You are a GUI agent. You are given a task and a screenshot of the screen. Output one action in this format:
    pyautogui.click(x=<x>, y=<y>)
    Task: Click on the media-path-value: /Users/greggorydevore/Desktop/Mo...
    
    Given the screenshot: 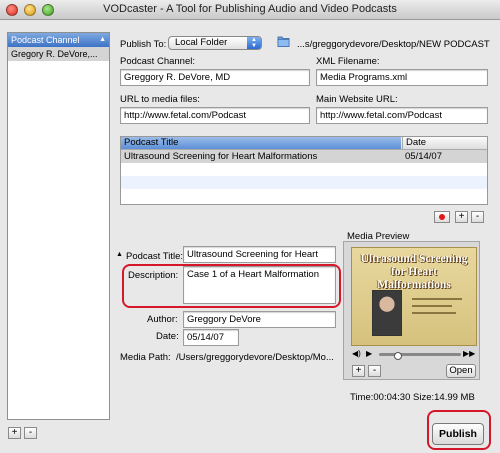 What is the action you would take?
    pyautogui.click(x=255, y=357)
    